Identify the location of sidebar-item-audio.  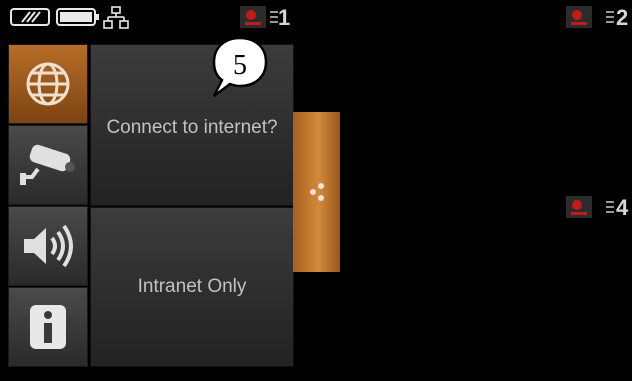
(48, 246).